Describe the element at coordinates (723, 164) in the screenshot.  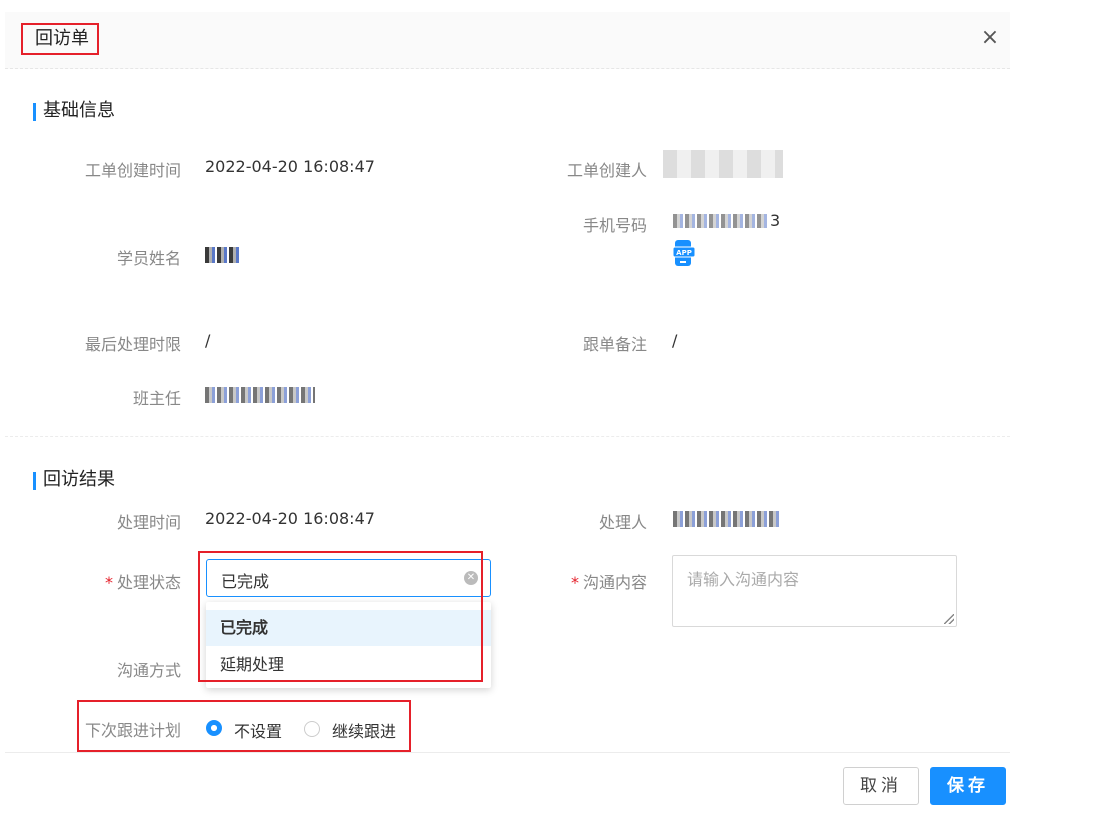
I see `creator-name-redacted` at that location.